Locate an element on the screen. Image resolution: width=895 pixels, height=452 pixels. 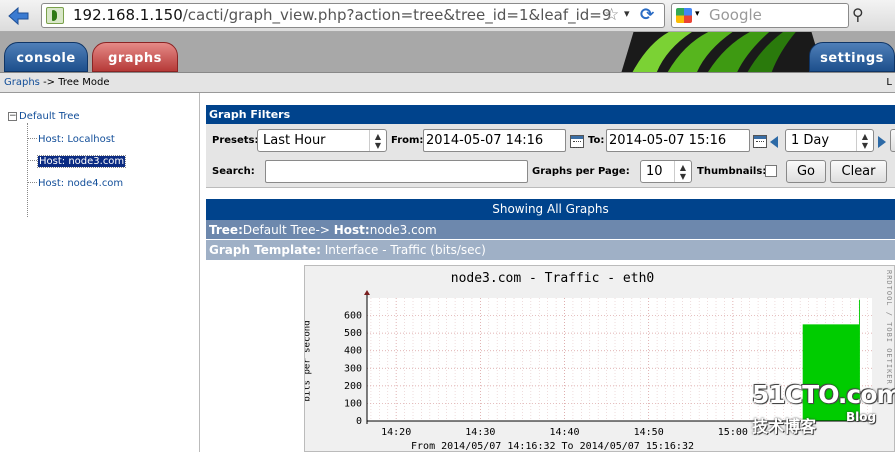
calendar-to-icon is located at coordinates (760, 141).